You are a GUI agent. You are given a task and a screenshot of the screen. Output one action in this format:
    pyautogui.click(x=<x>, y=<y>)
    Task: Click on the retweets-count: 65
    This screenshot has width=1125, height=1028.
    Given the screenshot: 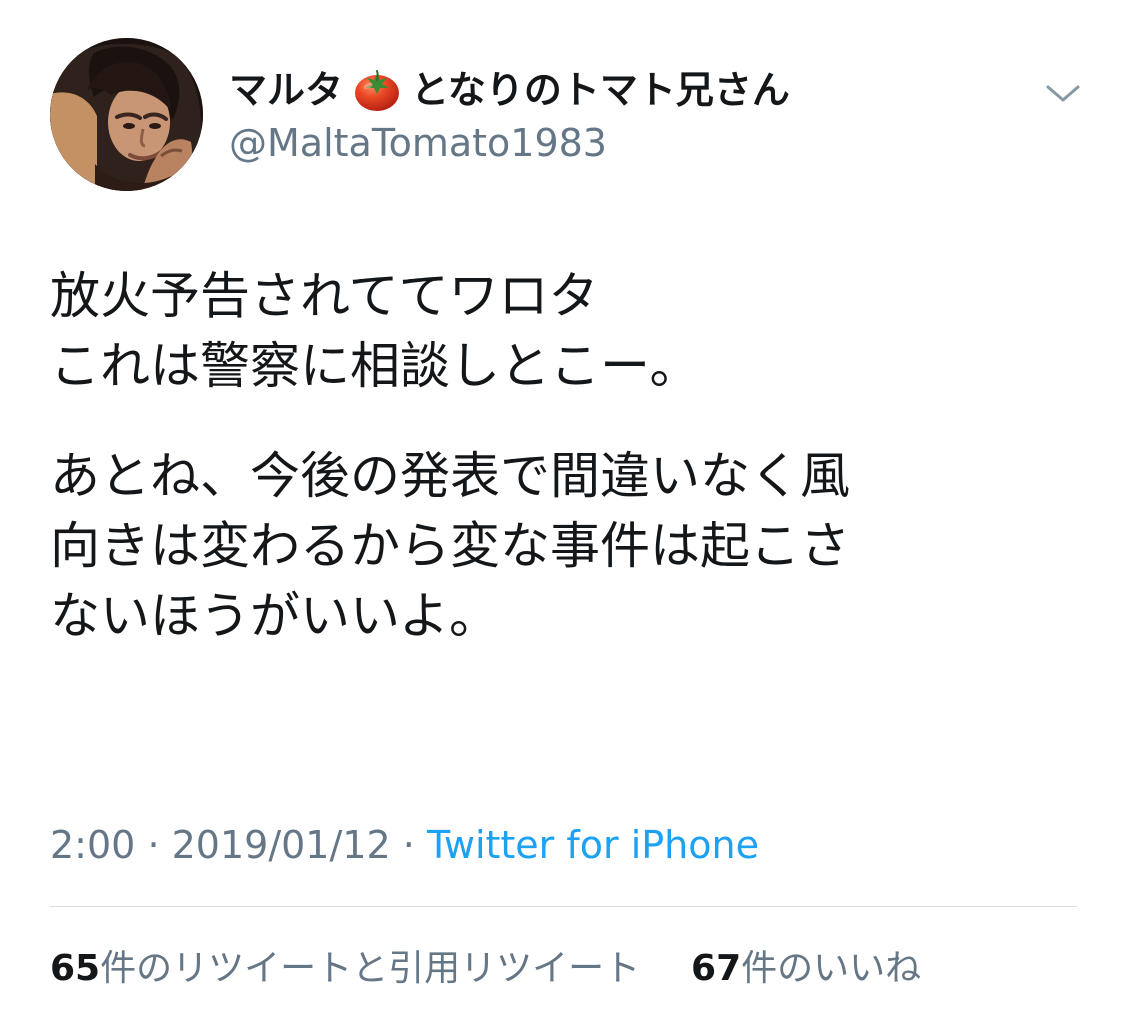 What is the action you would take?
    pyautogui.click(x=75, y=968)
    